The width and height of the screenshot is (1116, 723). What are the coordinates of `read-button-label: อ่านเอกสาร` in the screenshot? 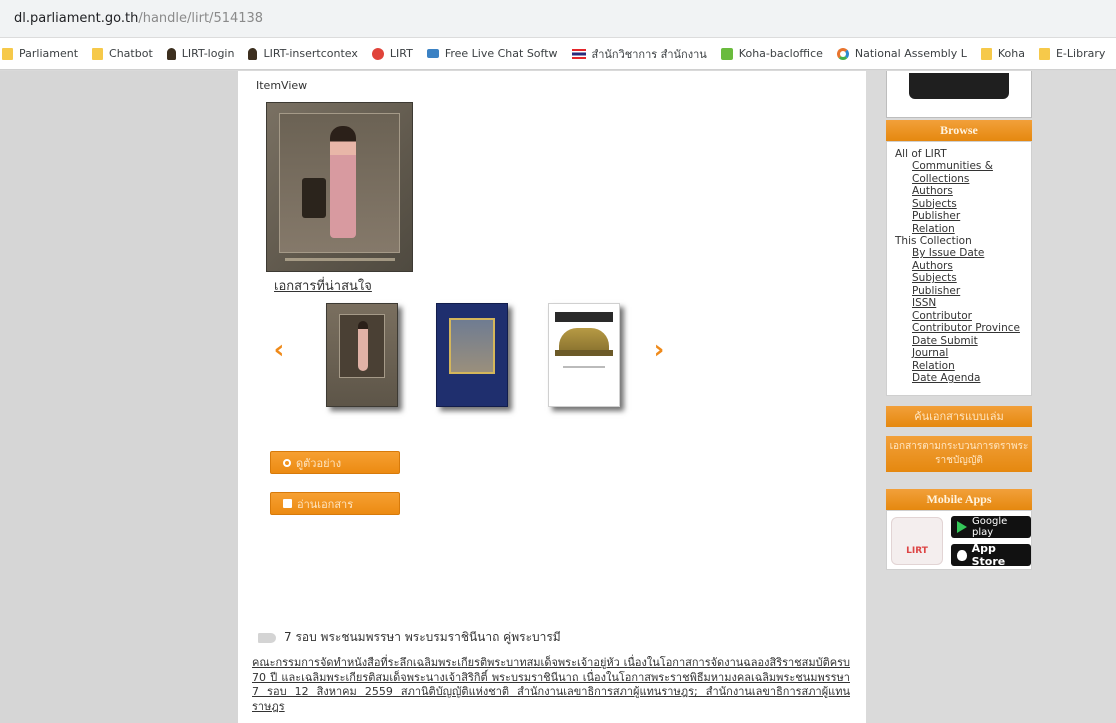 It's located at (325, 504).